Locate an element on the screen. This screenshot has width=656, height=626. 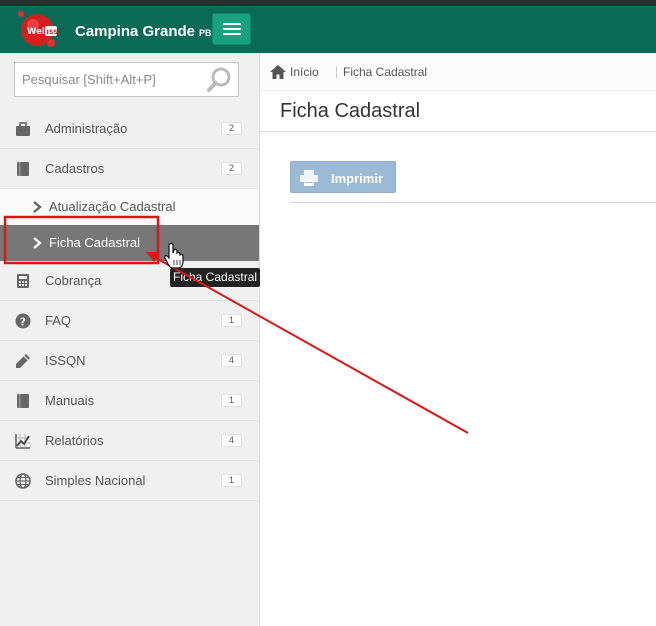
print-button: Imprimir is located at coordinates (343, 177).